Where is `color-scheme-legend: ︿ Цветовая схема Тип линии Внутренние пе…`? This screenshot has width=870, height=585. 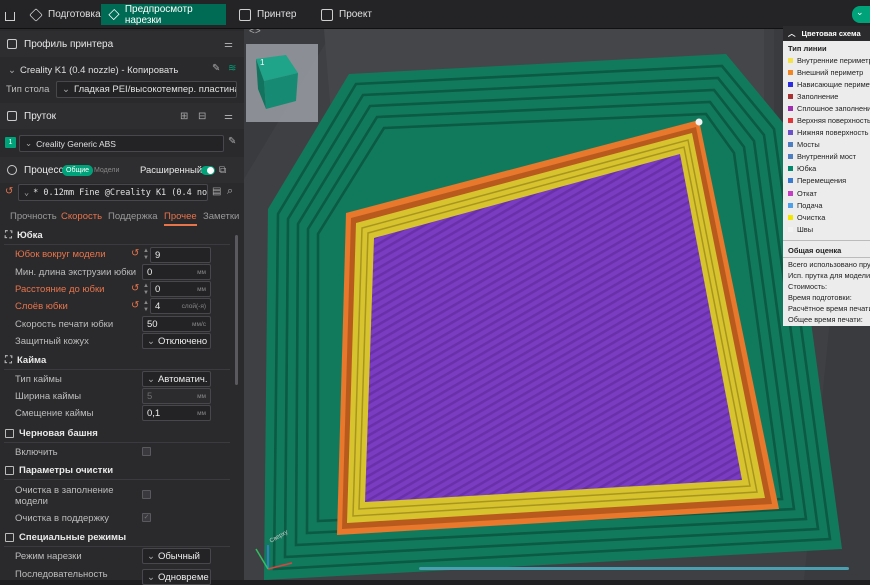
color-scheme-legend: ︿ Цветовая схема Тип линии Внутренние пе… is located at coordinates (826, 176).